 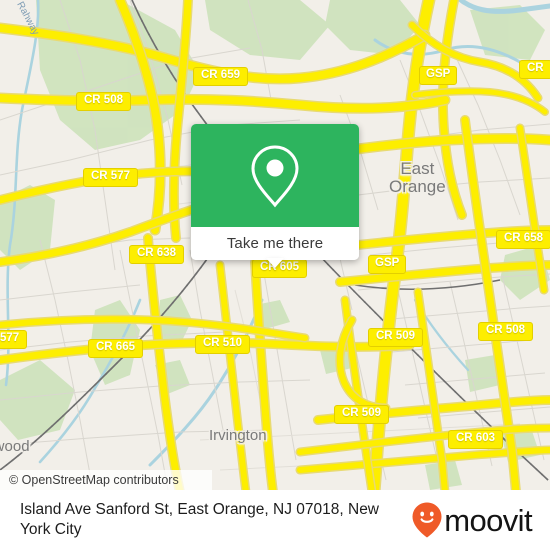 What do you see at coordinates (222, 344) in the screenshot?
I see `road-shield: CR 510` at bounding box center [222, 344].